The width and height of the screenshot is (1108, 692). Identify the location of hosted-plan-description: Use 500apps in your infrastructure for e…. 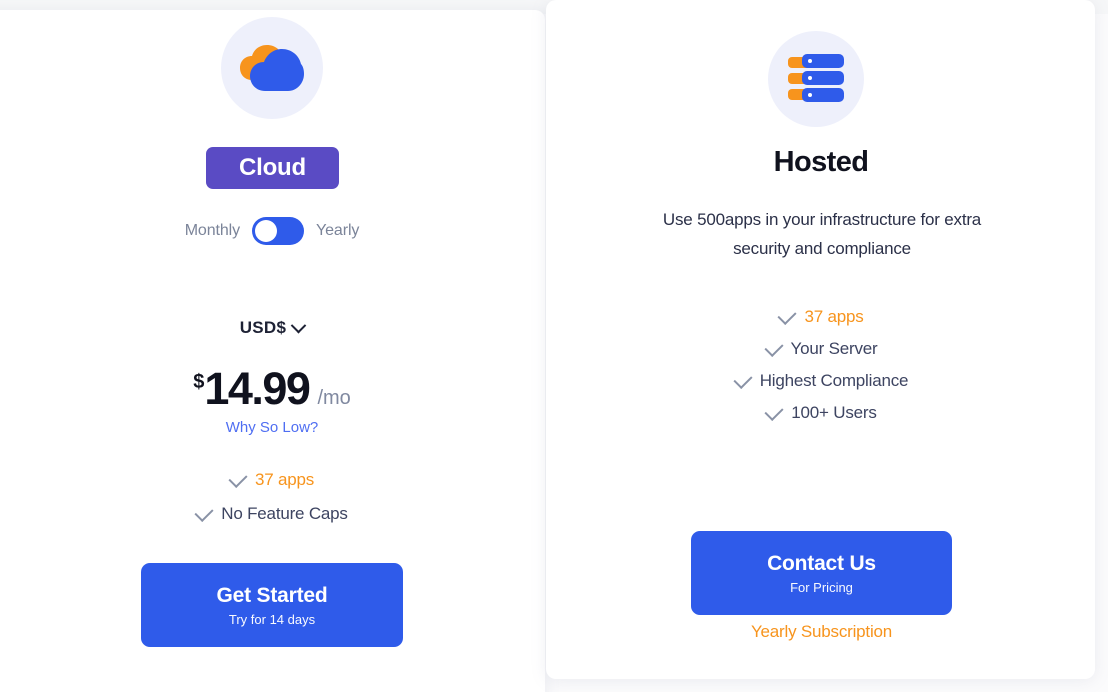
(822, 234).